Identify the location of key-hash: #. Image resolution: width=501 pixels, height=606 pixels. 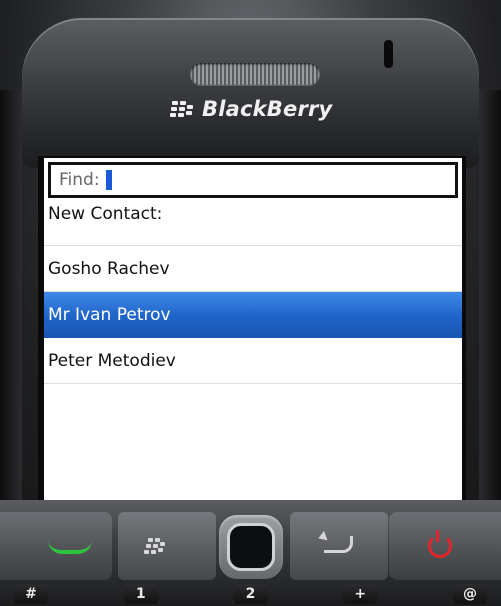
(31, 594).